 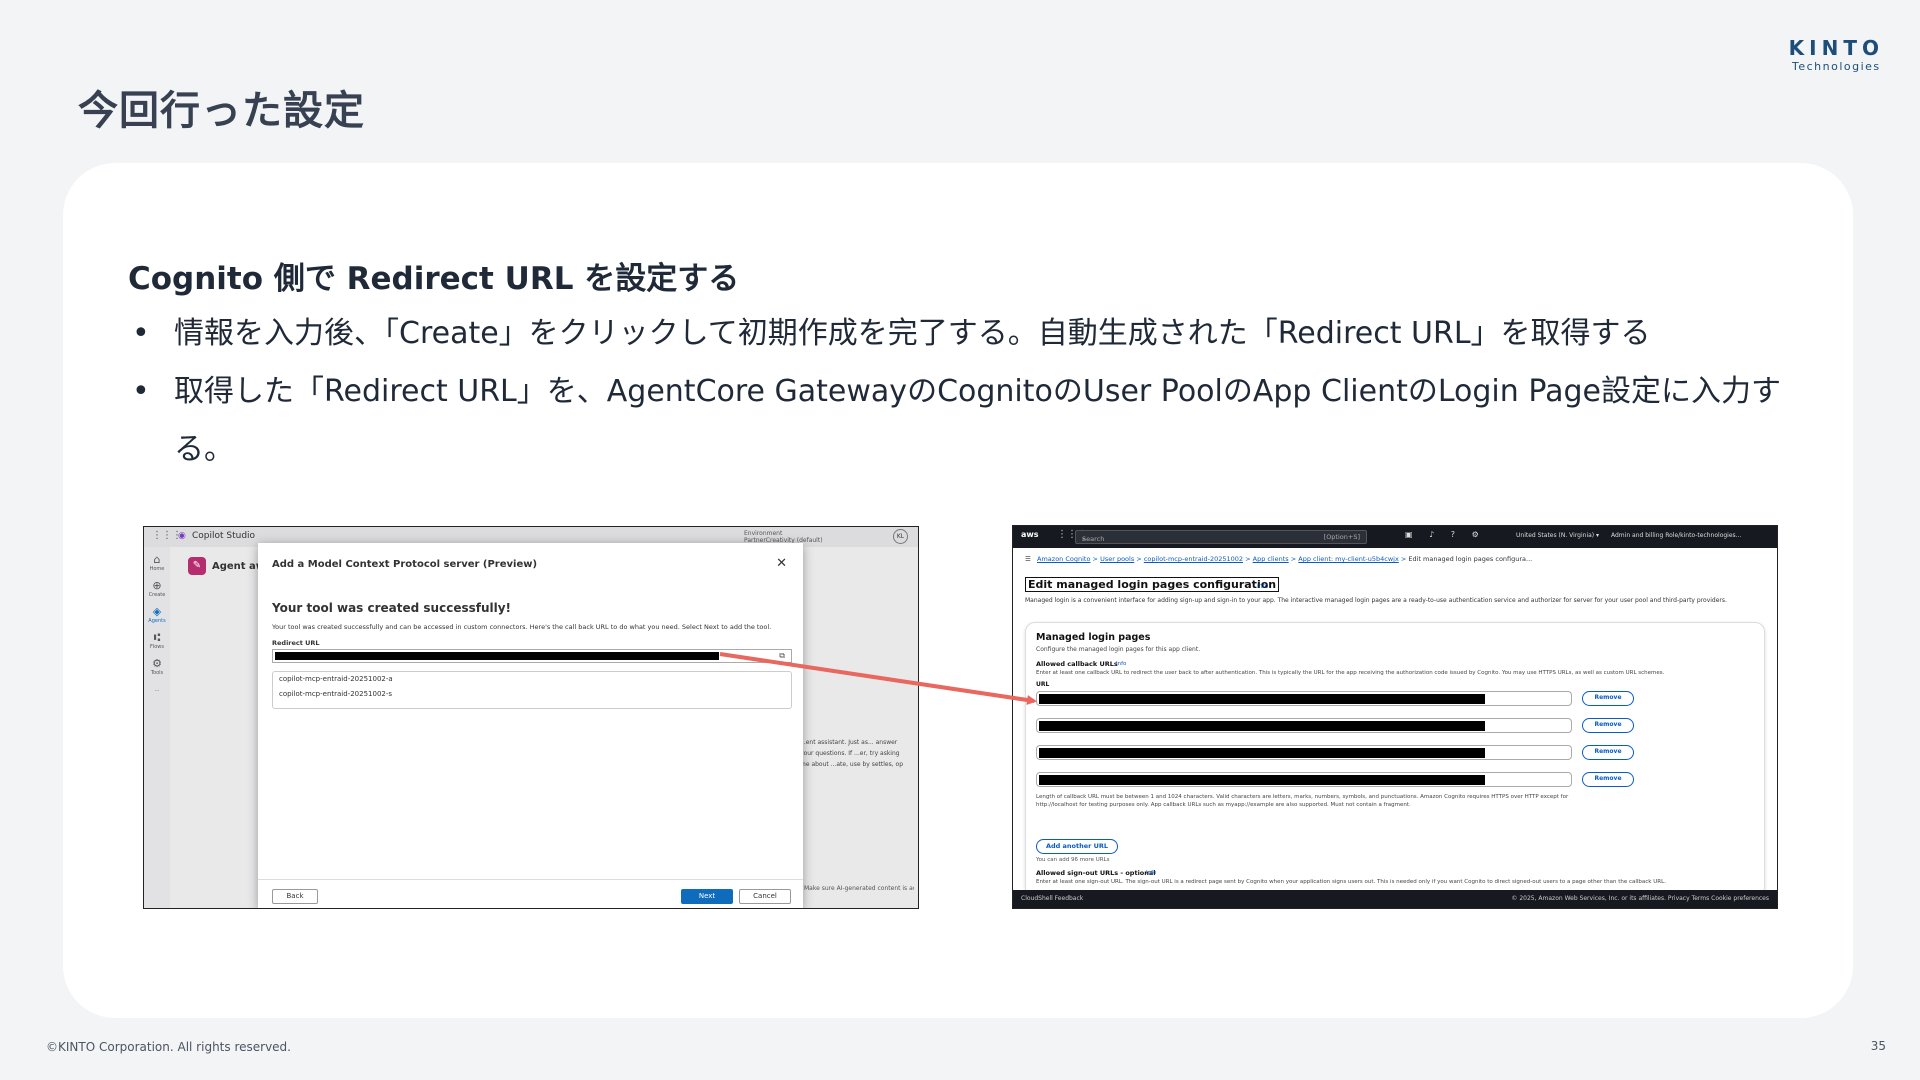 I want to click on modal-footer: Back Next Cancel, so click(x=530, y=893).